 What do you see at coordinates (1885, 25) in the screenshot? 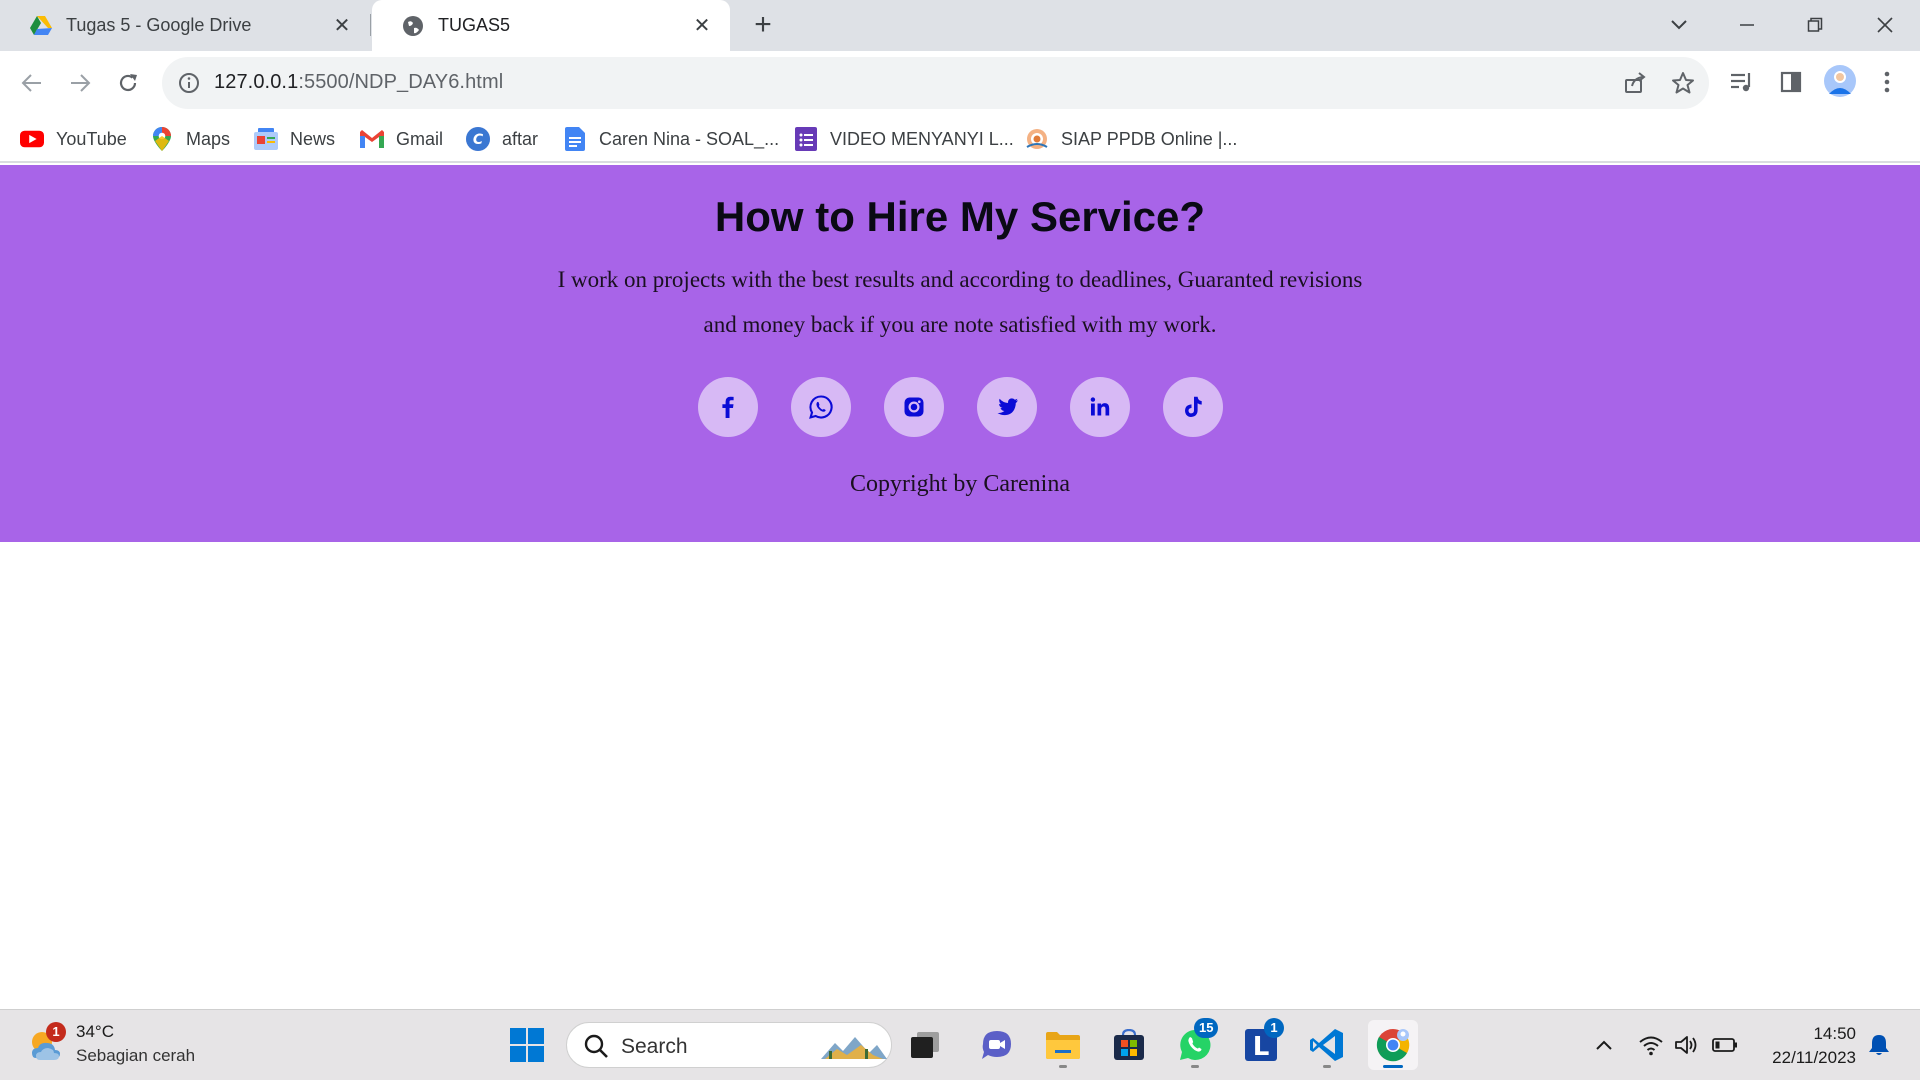
I see `close-window-button` at bounding box center [1885, 25].